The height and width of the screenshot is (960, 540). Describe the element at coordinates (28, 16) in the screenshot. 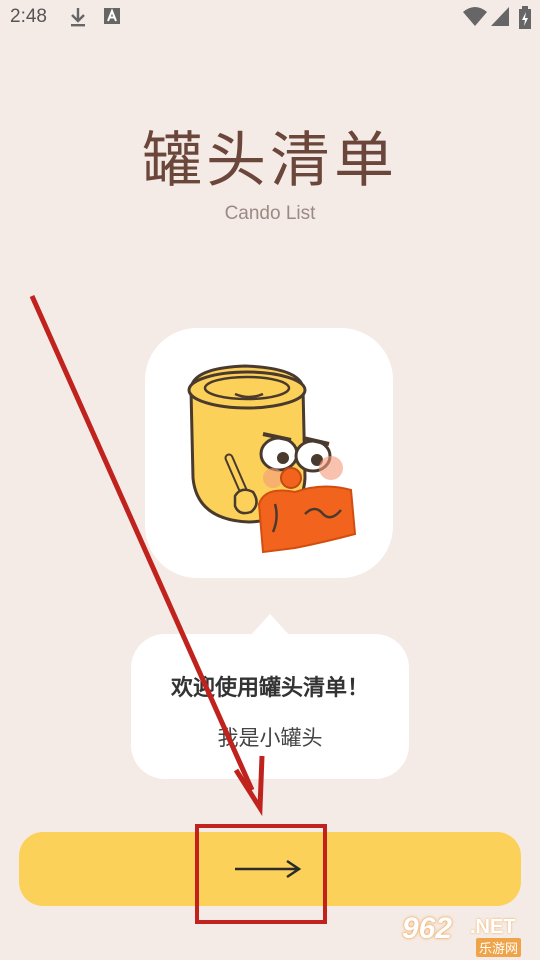

I see `status-time: 2:48` at that location.